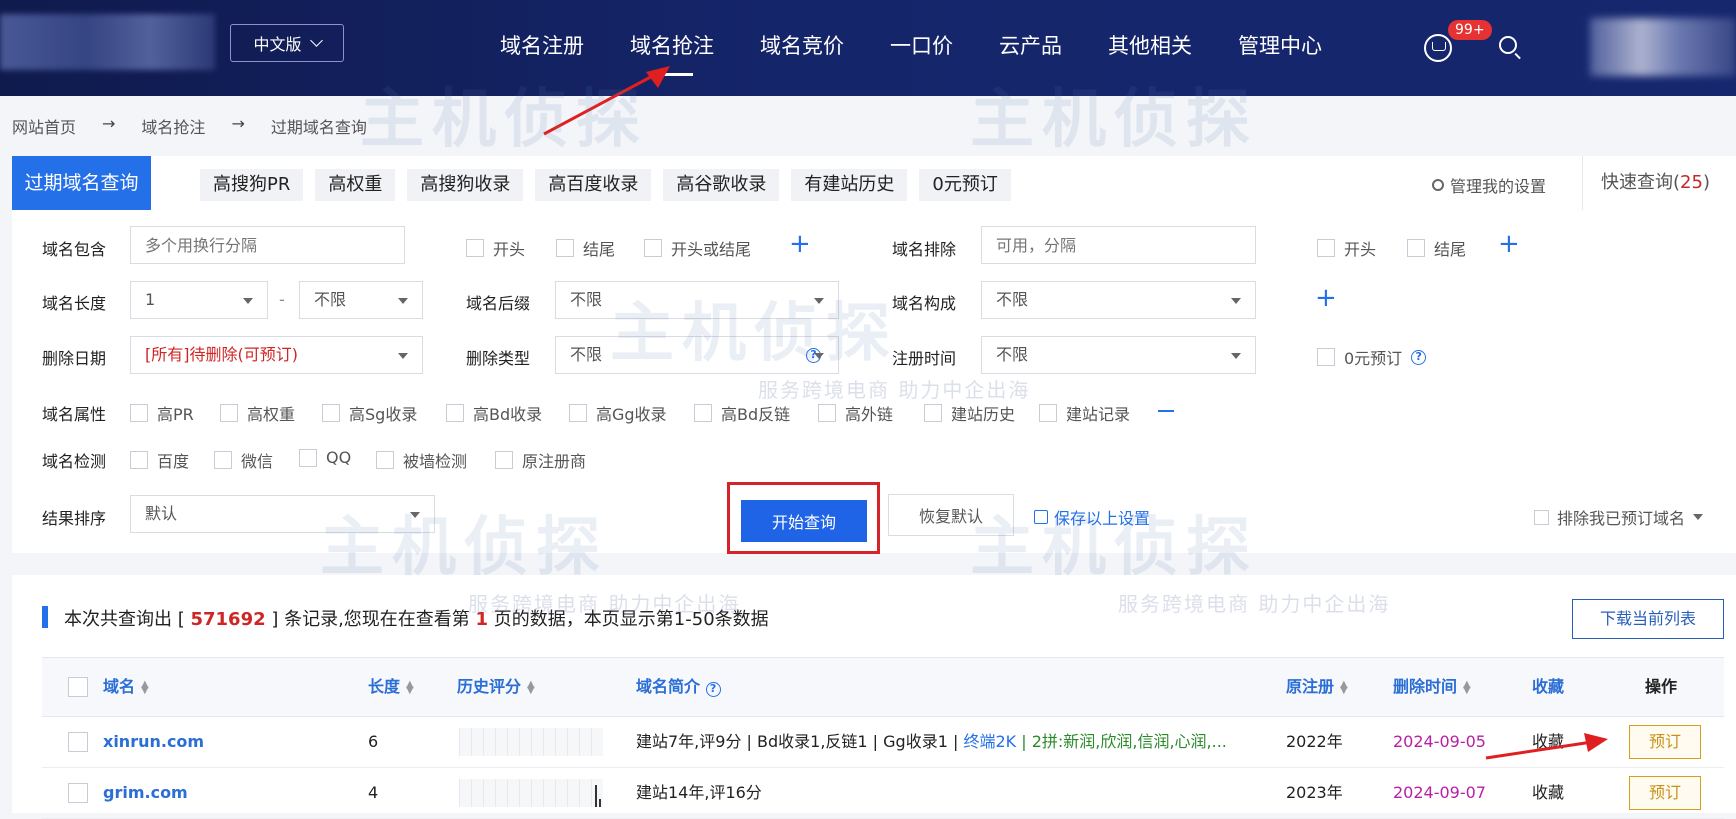 The width and height of the screenshot is (1736, 819). I want to click on row-domain: xinrun.com, so click(153, 742).